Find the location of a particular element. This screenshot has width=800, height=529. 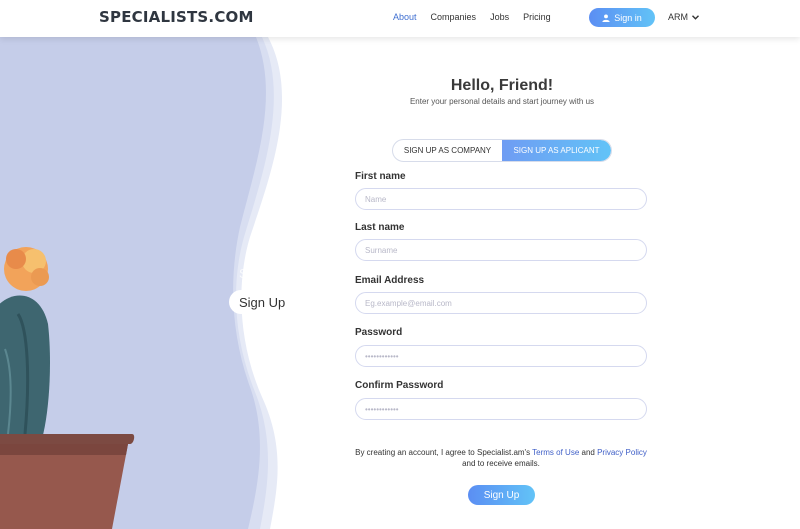

cactus-image is located at coordinates (67, 388).